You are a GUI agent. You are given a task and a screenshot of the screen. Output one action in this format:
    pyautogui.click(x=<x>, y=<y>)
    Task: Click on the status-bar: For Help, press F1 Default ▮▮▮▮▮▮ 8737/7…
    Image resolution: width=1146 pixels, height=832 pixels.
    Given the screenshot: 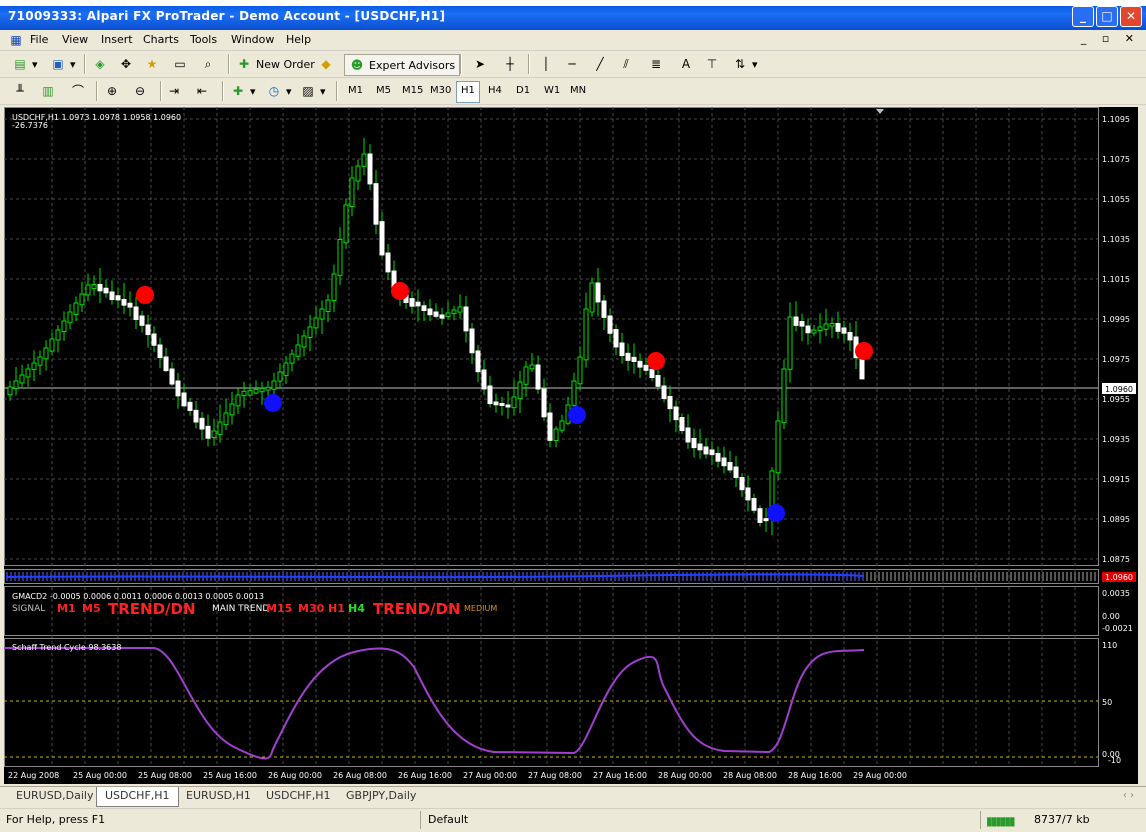 What is the action you would take?
    pyautogui.click(x=573, y=820)
    